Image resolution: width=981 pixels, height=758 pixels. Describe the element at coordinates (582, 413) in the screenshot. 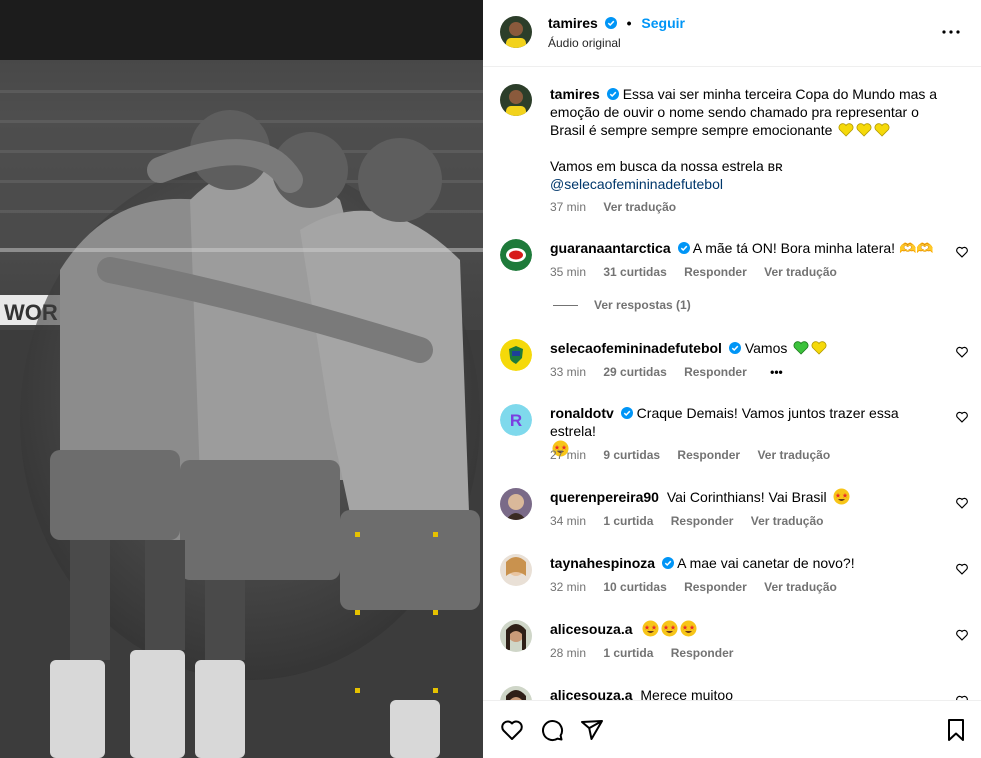

I see `comment-username: ronaldotv` at that location.